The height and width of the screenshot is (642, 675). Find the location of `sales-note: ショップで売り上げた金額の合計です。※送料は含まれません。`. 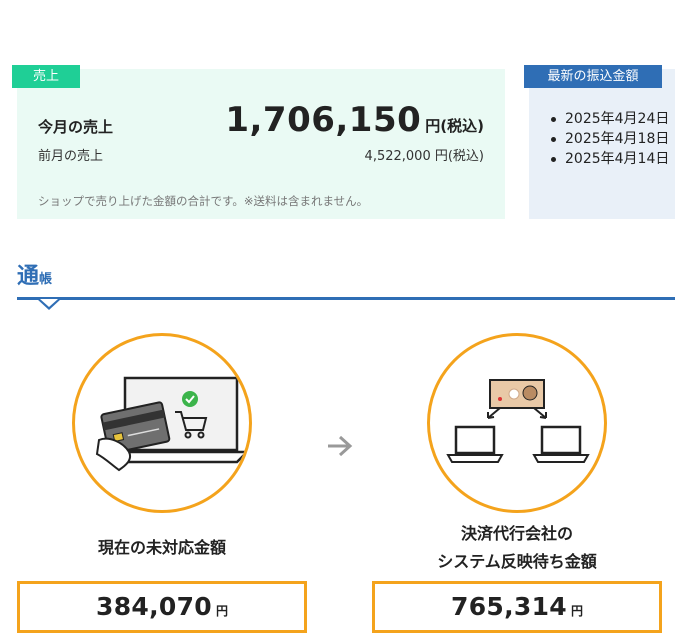

sales-note: ショップで売り上げた金額の合計です。※送料は含まれません。 is located at coordinates (203, 201).